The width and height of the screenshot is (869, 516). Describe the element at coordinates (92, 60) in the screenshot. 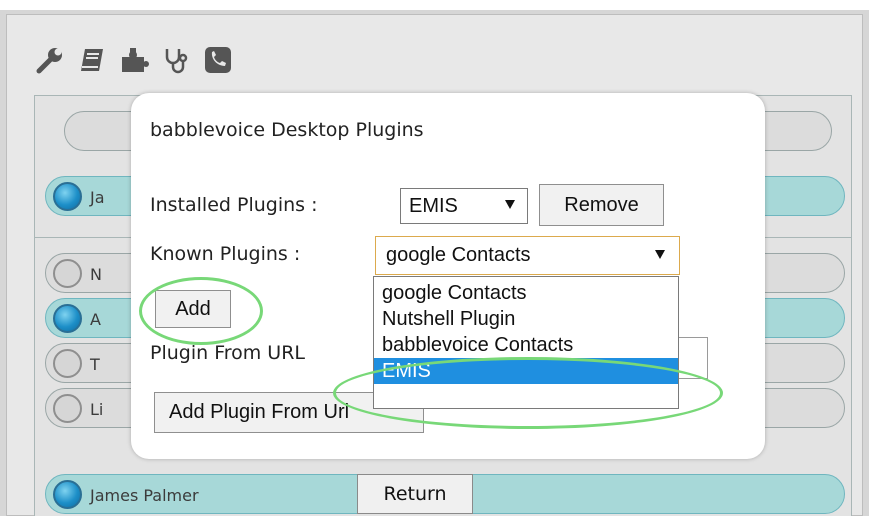

I see `book-icon` at that location.